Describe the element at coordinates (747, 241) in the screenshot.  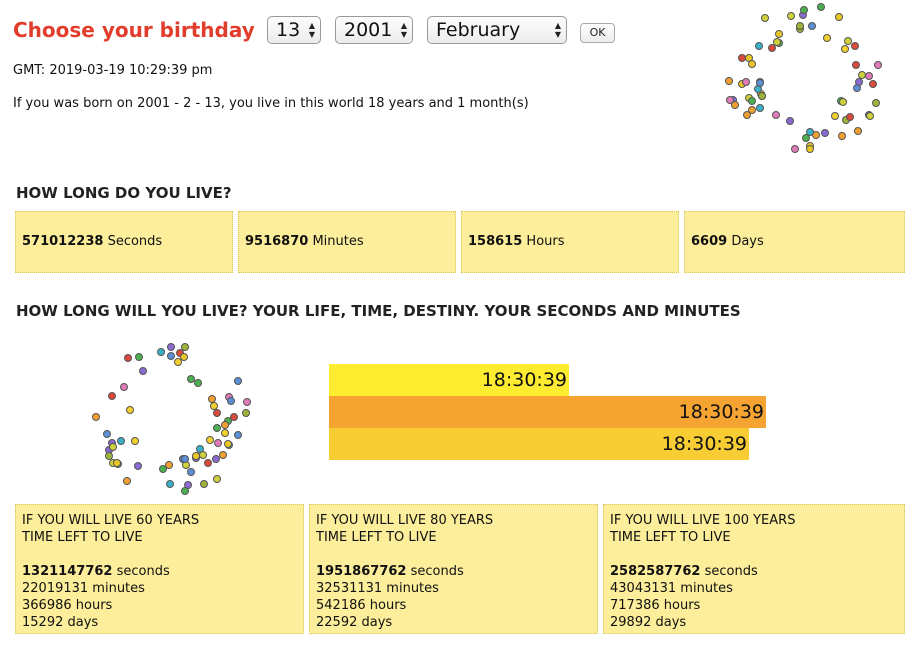
I see `stat-unit: Days` at that location.